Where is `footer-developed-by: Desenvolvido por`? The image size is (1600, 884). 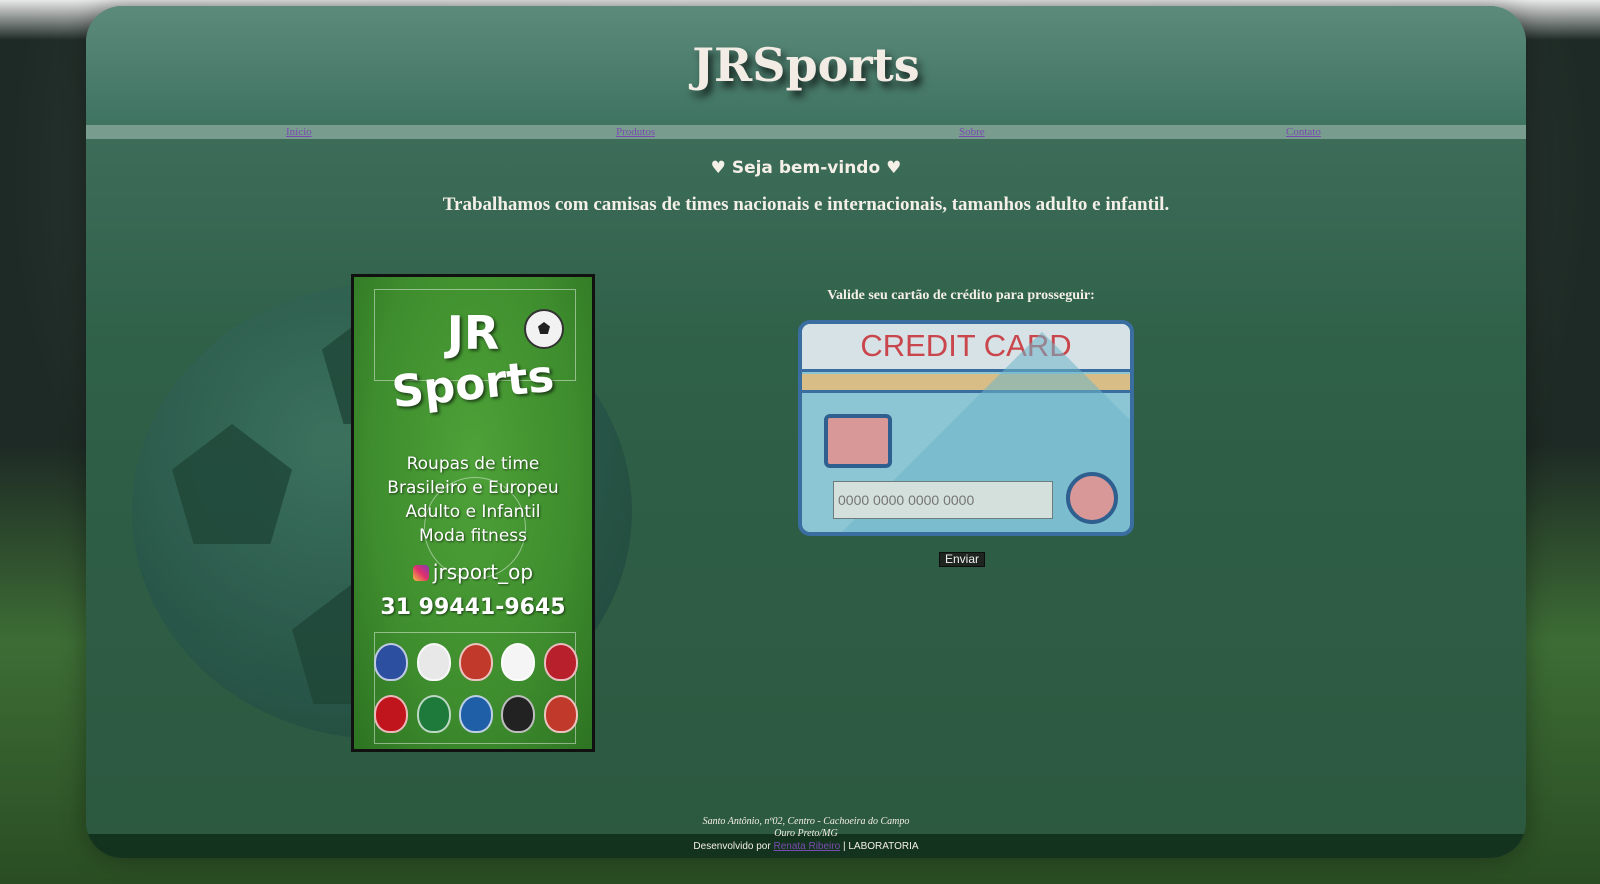
footer-developed-by: Desenvolvido por is located at coordinates (732, 846).